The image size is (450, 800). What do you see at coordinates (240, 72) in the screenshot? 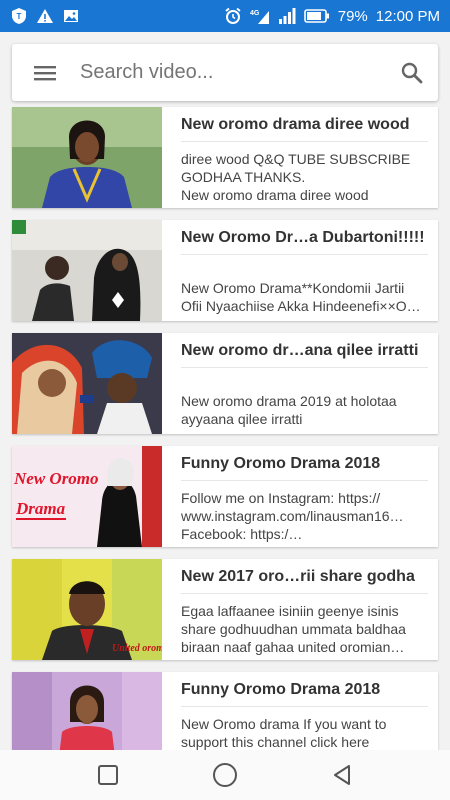
I see `search-input` at bounding box center [240, 72].